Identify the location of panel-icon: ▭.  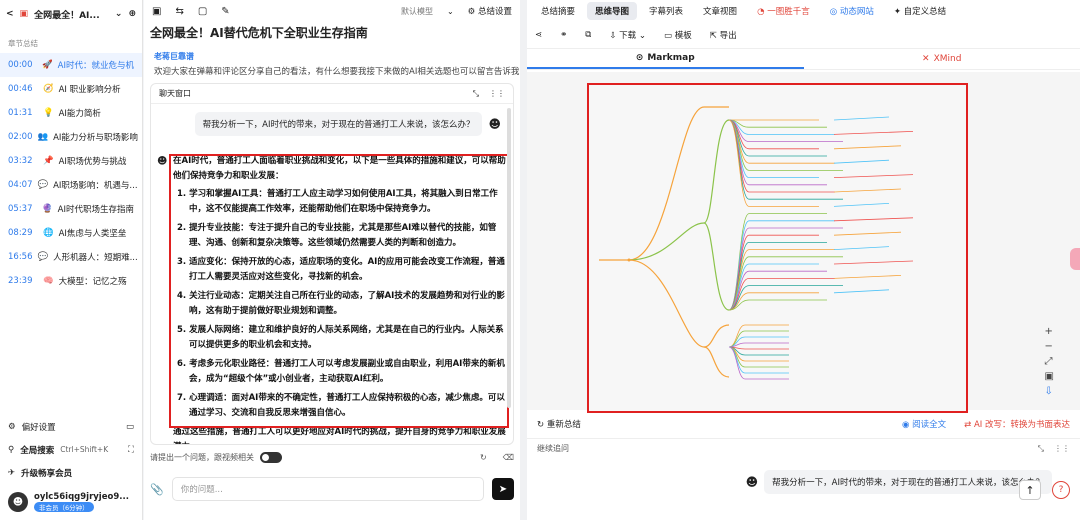
(130, 427).